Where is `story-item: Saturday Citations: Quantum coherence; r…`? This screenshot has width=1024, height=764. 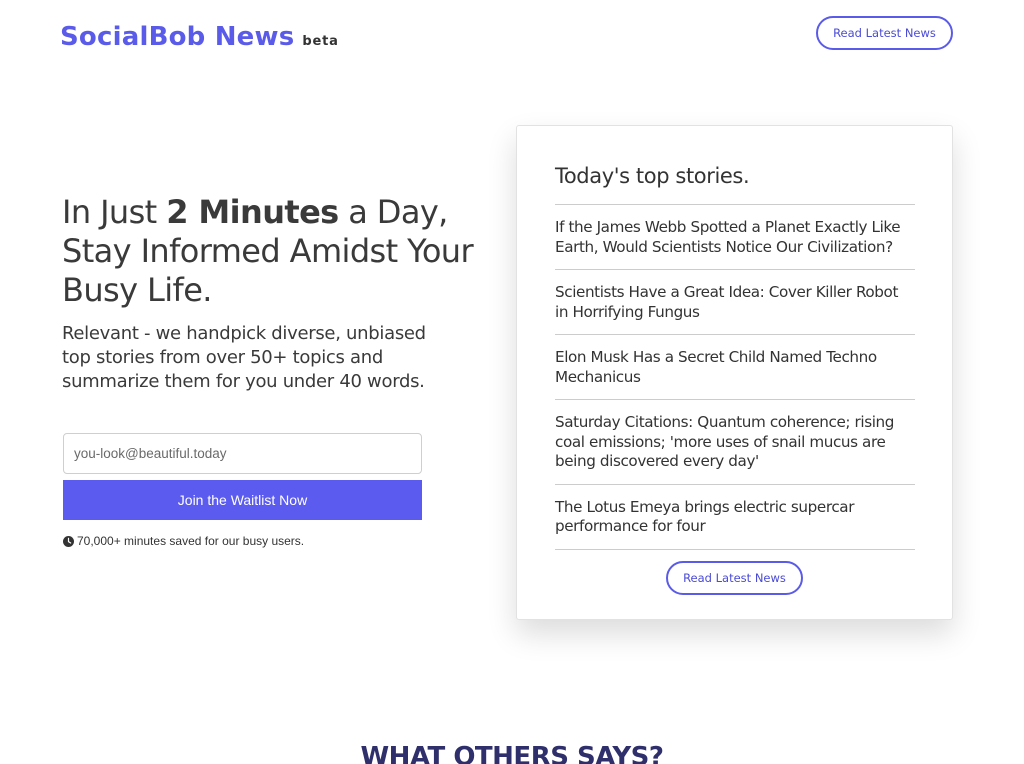 story-item: Saturday Citations: Quantum coherence; r… is located at coordinates (735, 442).